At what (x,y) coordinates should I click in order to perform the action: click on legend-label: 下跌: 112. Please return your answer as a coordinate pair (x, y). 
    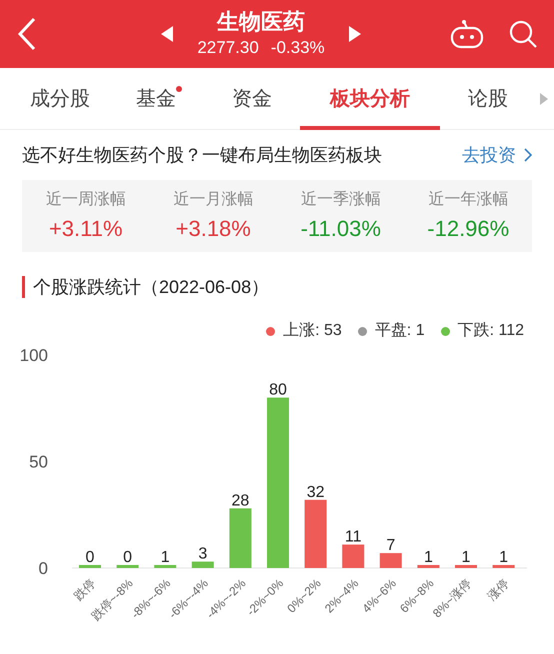
    Looking at the image, I should click on (491, 331).